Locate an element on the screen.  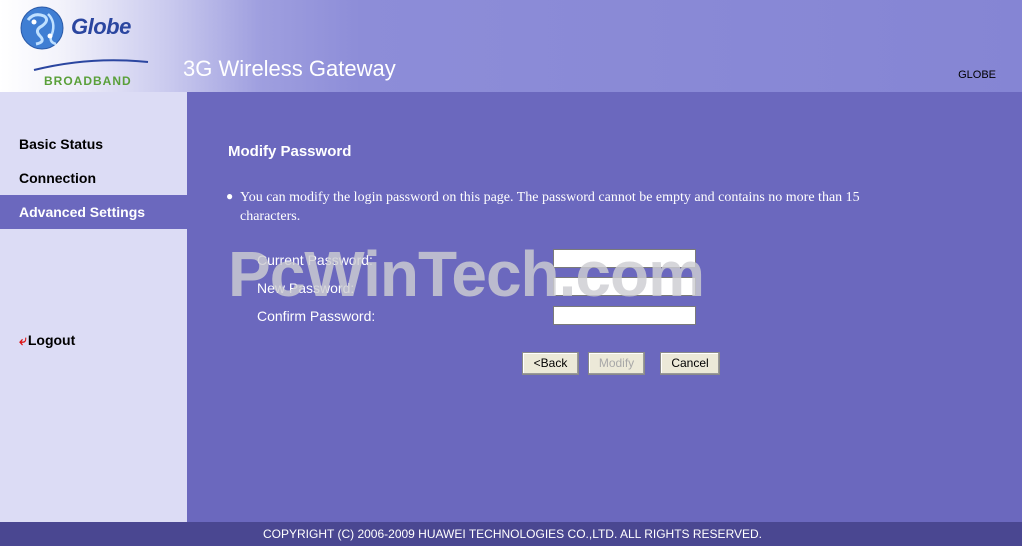
current-password-label: Current Password: is located at coordinates (315, 260).